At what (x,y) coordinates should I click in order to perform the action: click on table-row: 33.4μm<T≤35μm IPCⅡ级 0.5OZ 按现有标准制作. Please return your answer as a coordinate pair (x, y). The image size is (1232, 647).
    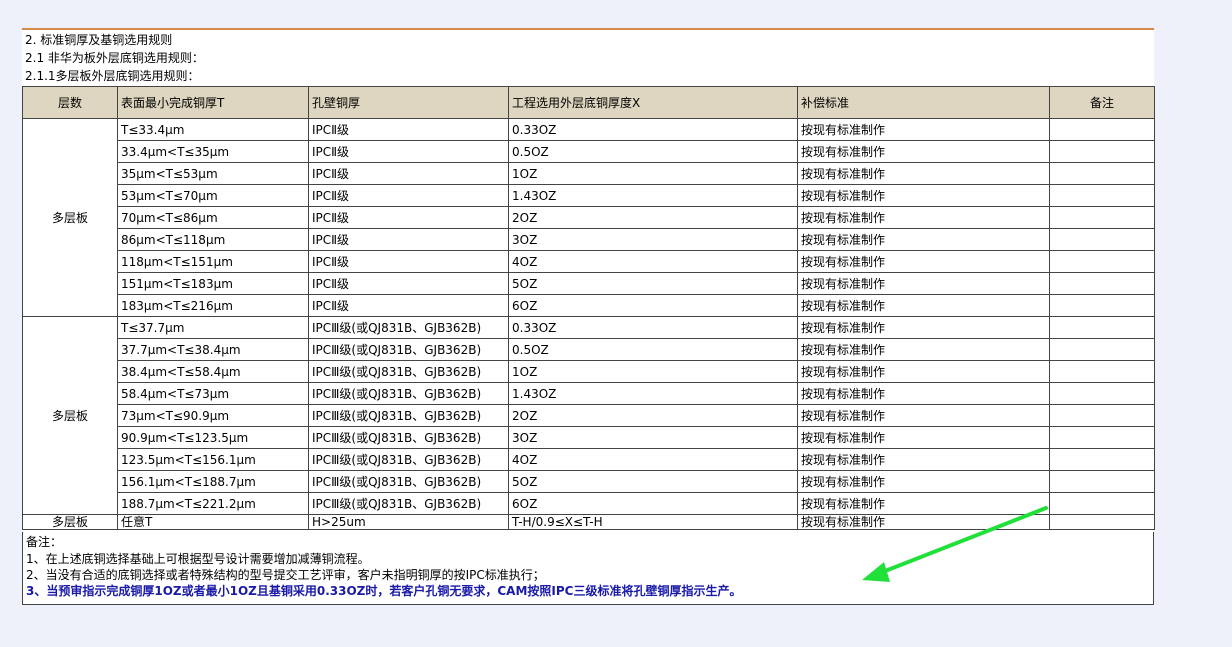
    Looking at the image, I should click on (589, 151).